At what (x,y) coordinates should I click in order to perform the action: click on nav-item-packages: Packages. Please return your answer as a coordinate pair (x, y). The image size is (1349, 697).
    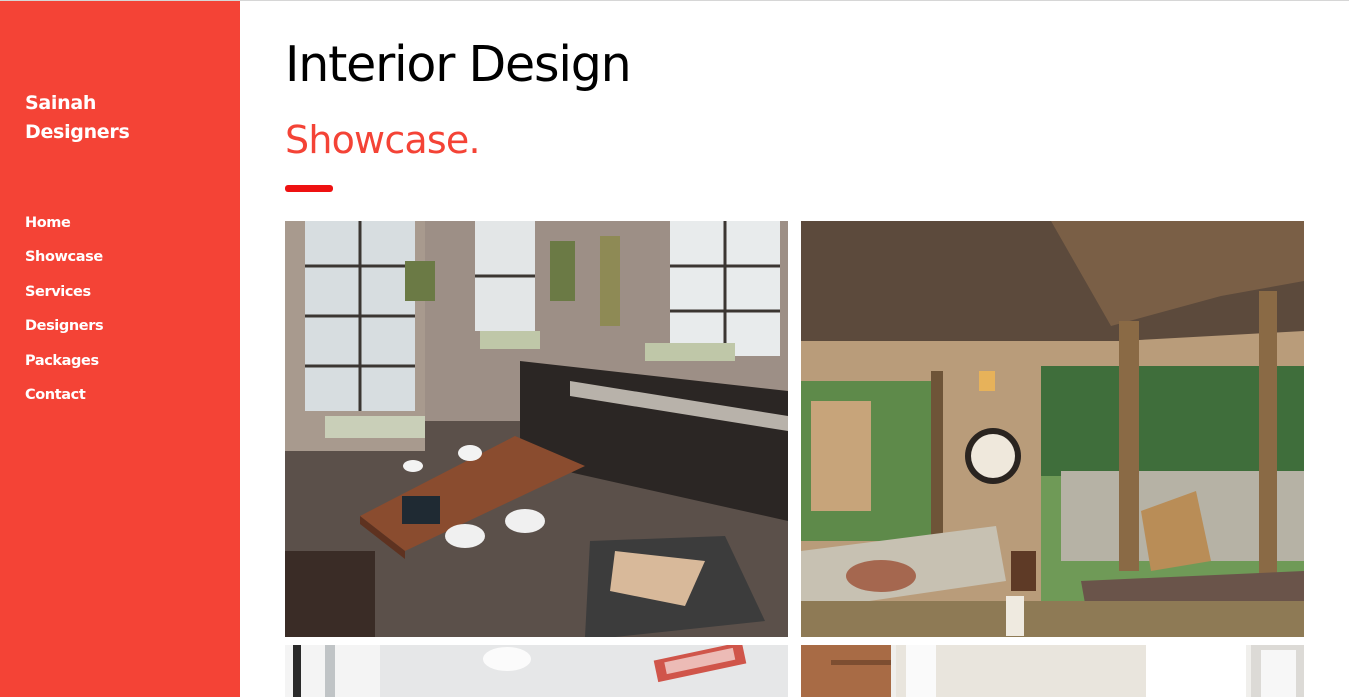
    Looking at the image, I should click on (64, 366).